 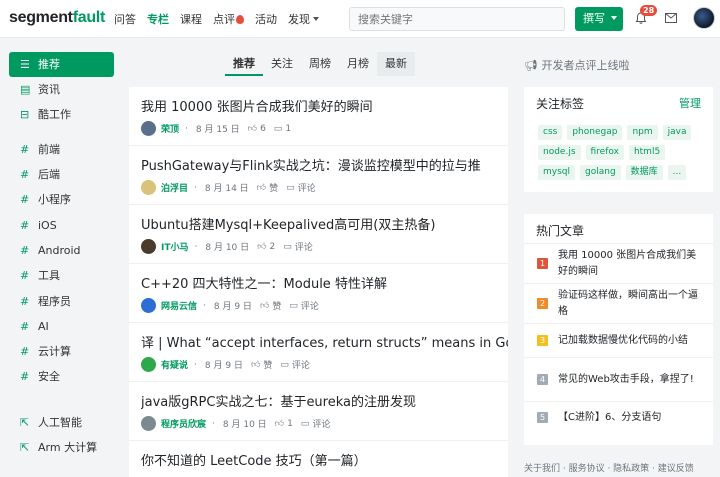 What do you see at coordinates (61, 224) in the screenshot?
I see `sidebar-item-ios: # iOS` at bounding box center [61, 224].